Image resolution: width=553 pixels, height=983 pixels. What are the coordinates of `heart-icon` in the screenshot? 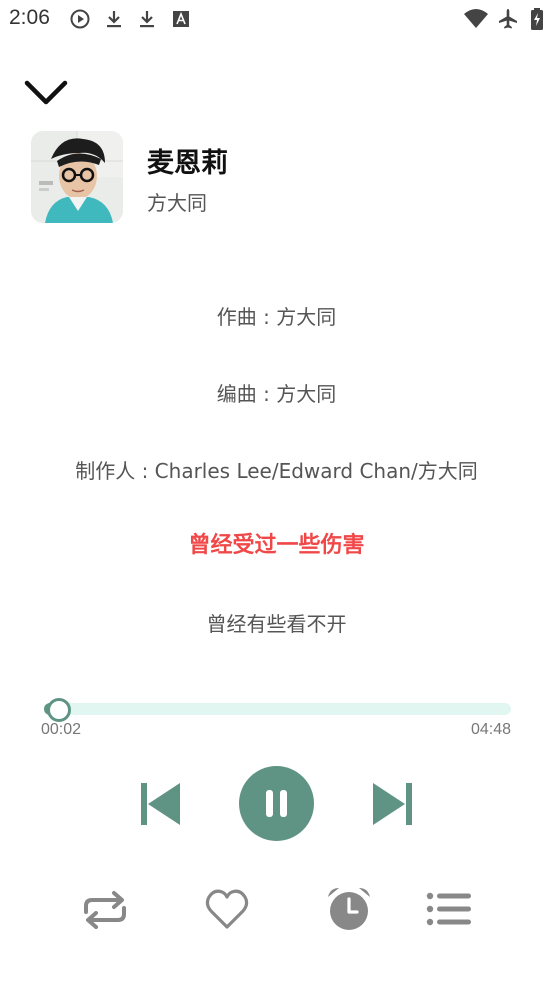 It's located at (227, 909).